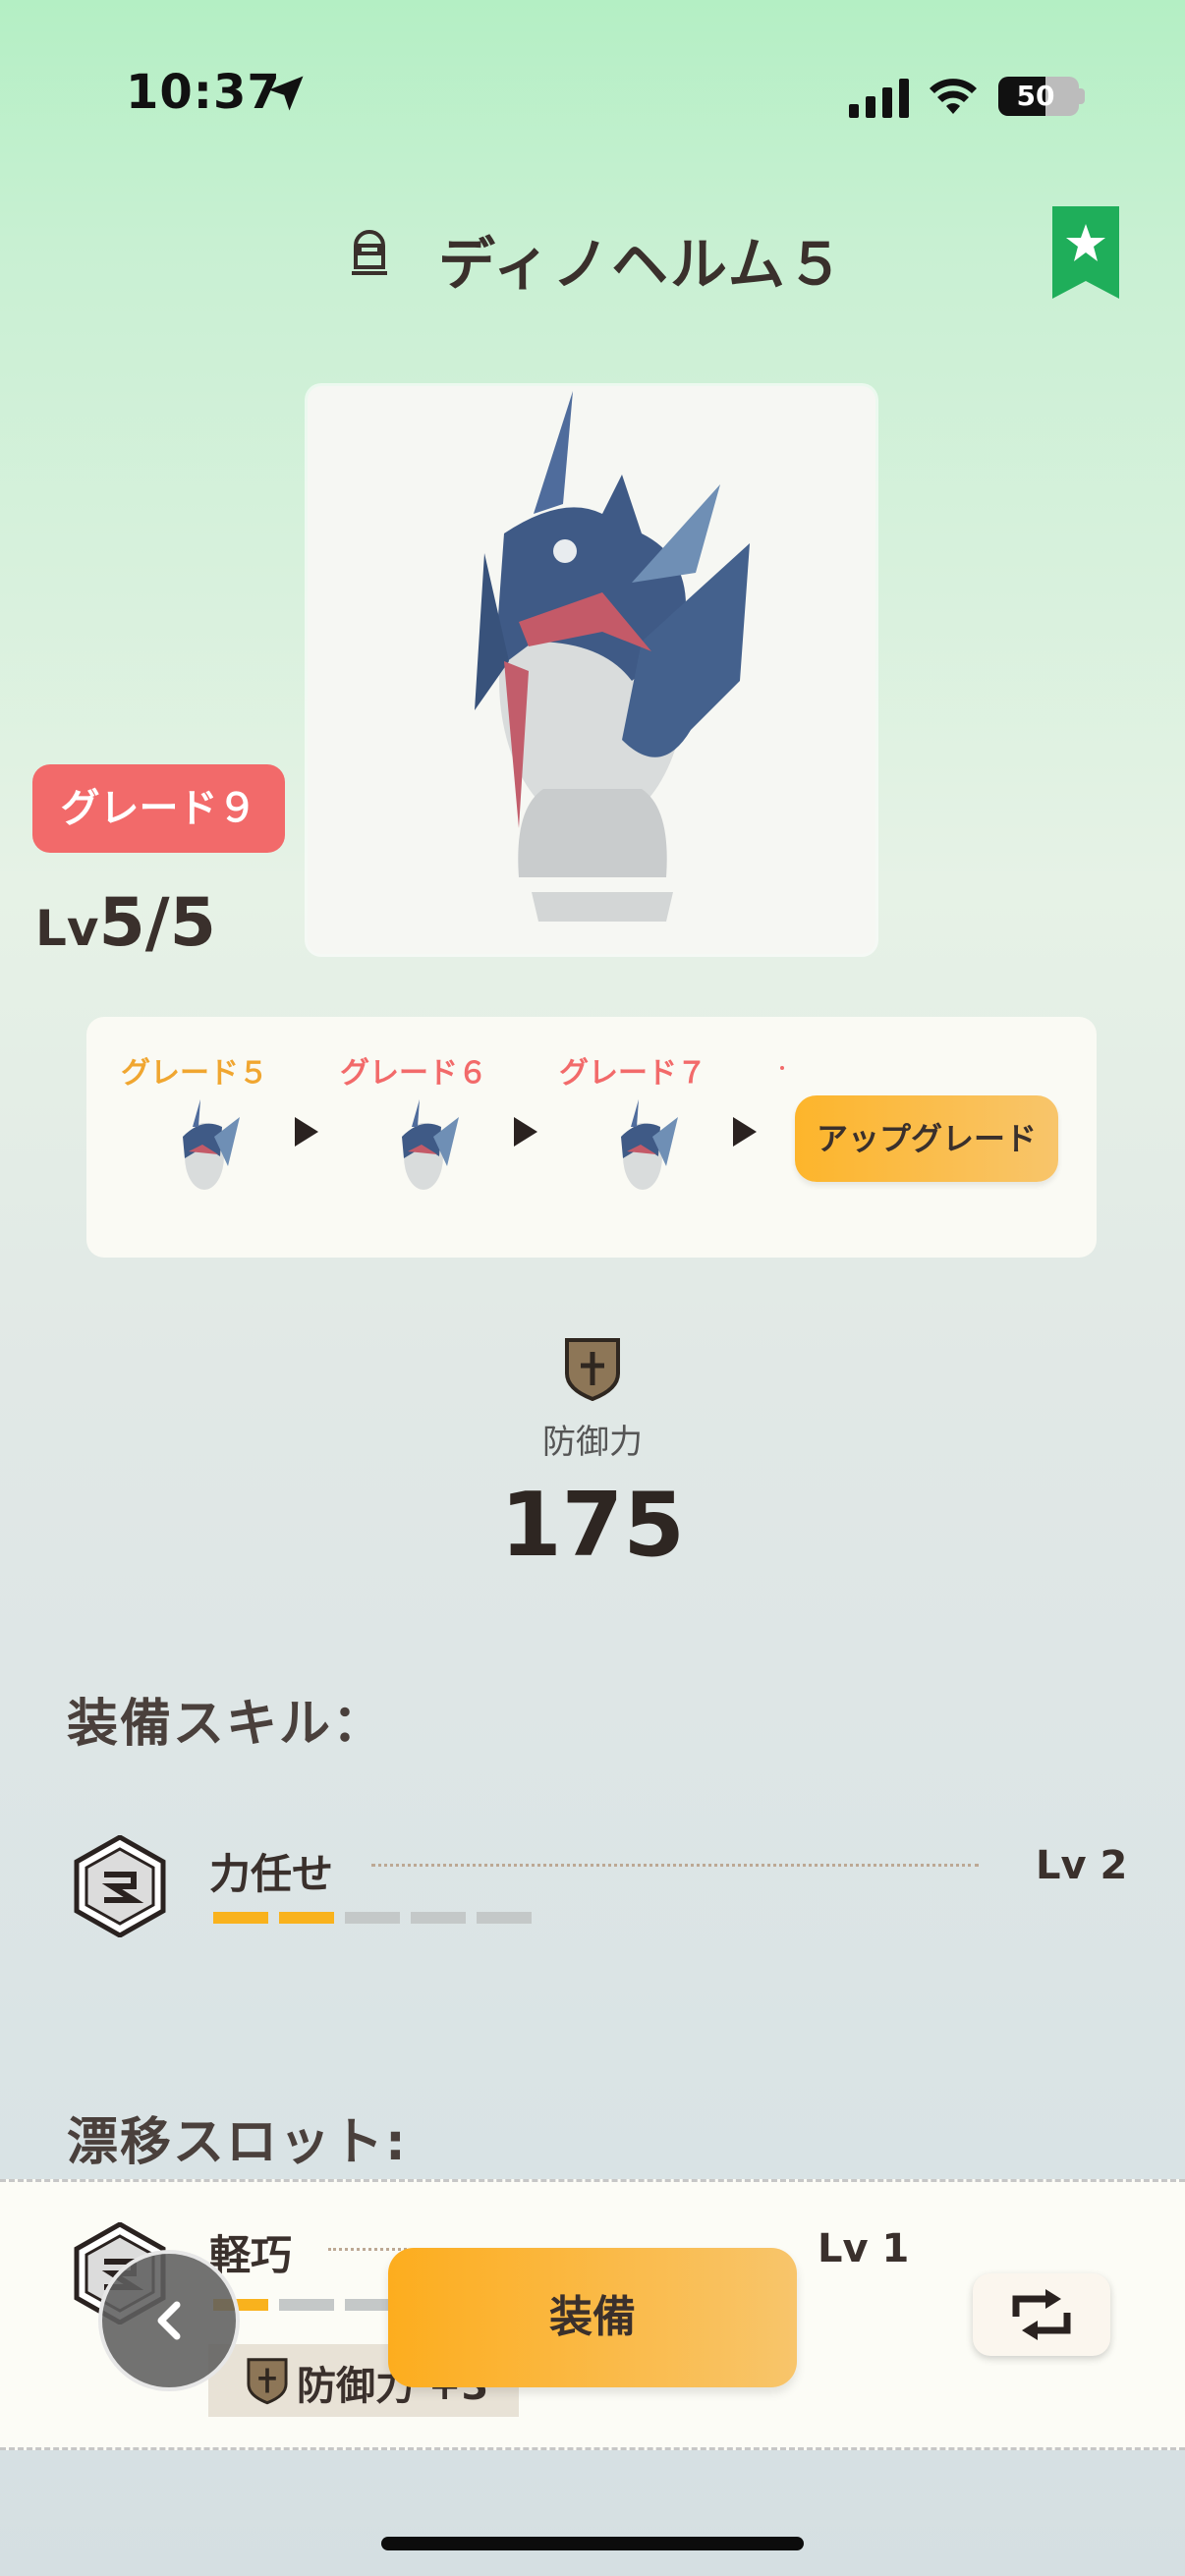 This screenshot has height=2576, width=1185. I want to click on wifi-icon, so click(954, 96).